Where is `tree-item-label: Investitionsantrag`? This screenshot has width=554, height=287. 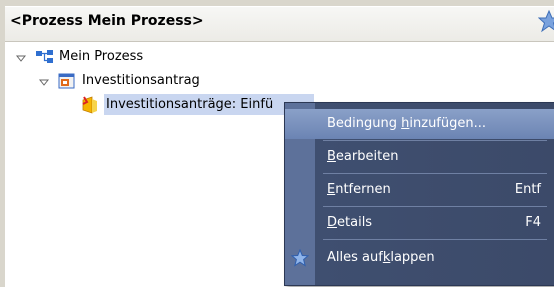
tree-item-label: Investitionsantrag is located at coordinates (141, 80).